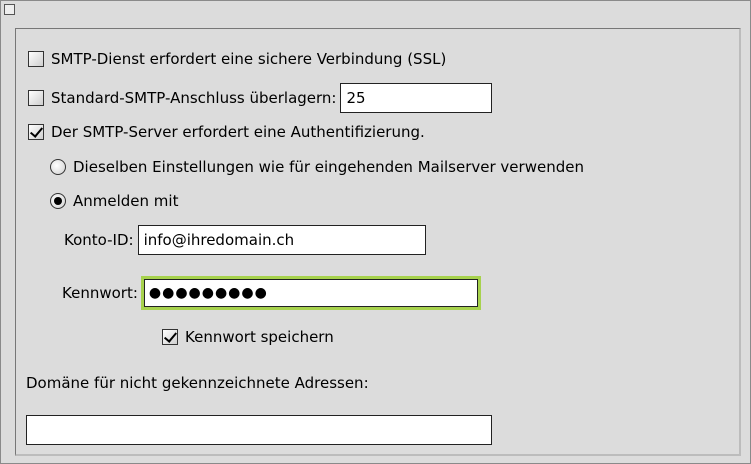  I want to click on login-with-label: Anmelden mit, so click(126, 201).